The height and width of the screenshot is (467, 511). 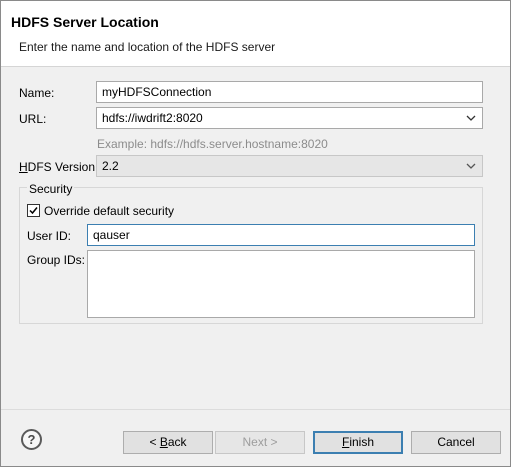 What do you see at coordinates (85, 22) in the screenshot?
I see `page-title: HDFS Server Location` at bounding box center [85, 22].